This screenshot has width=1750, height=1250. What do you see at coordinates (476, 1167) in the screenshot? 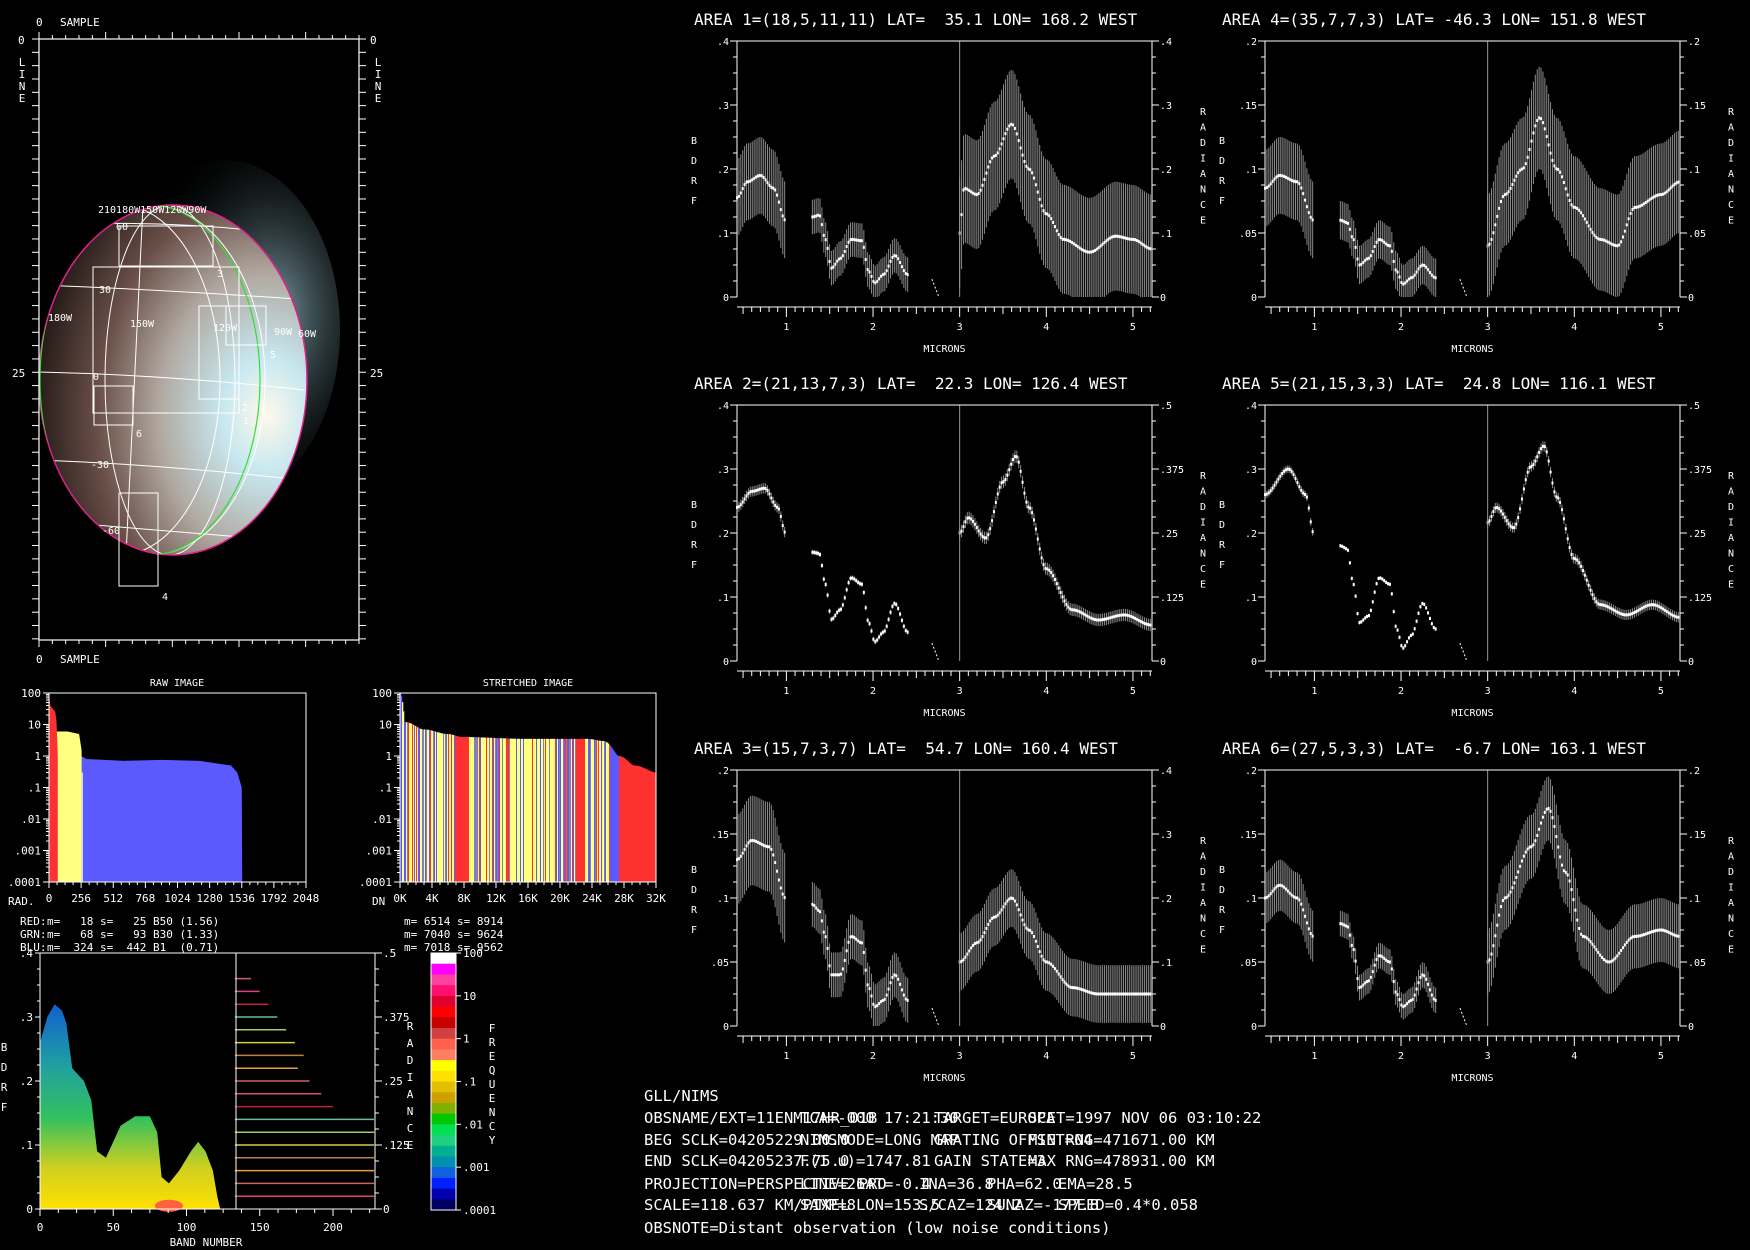
I see `colorbar-tick-label: .001` at bounding box center [476, 1167].